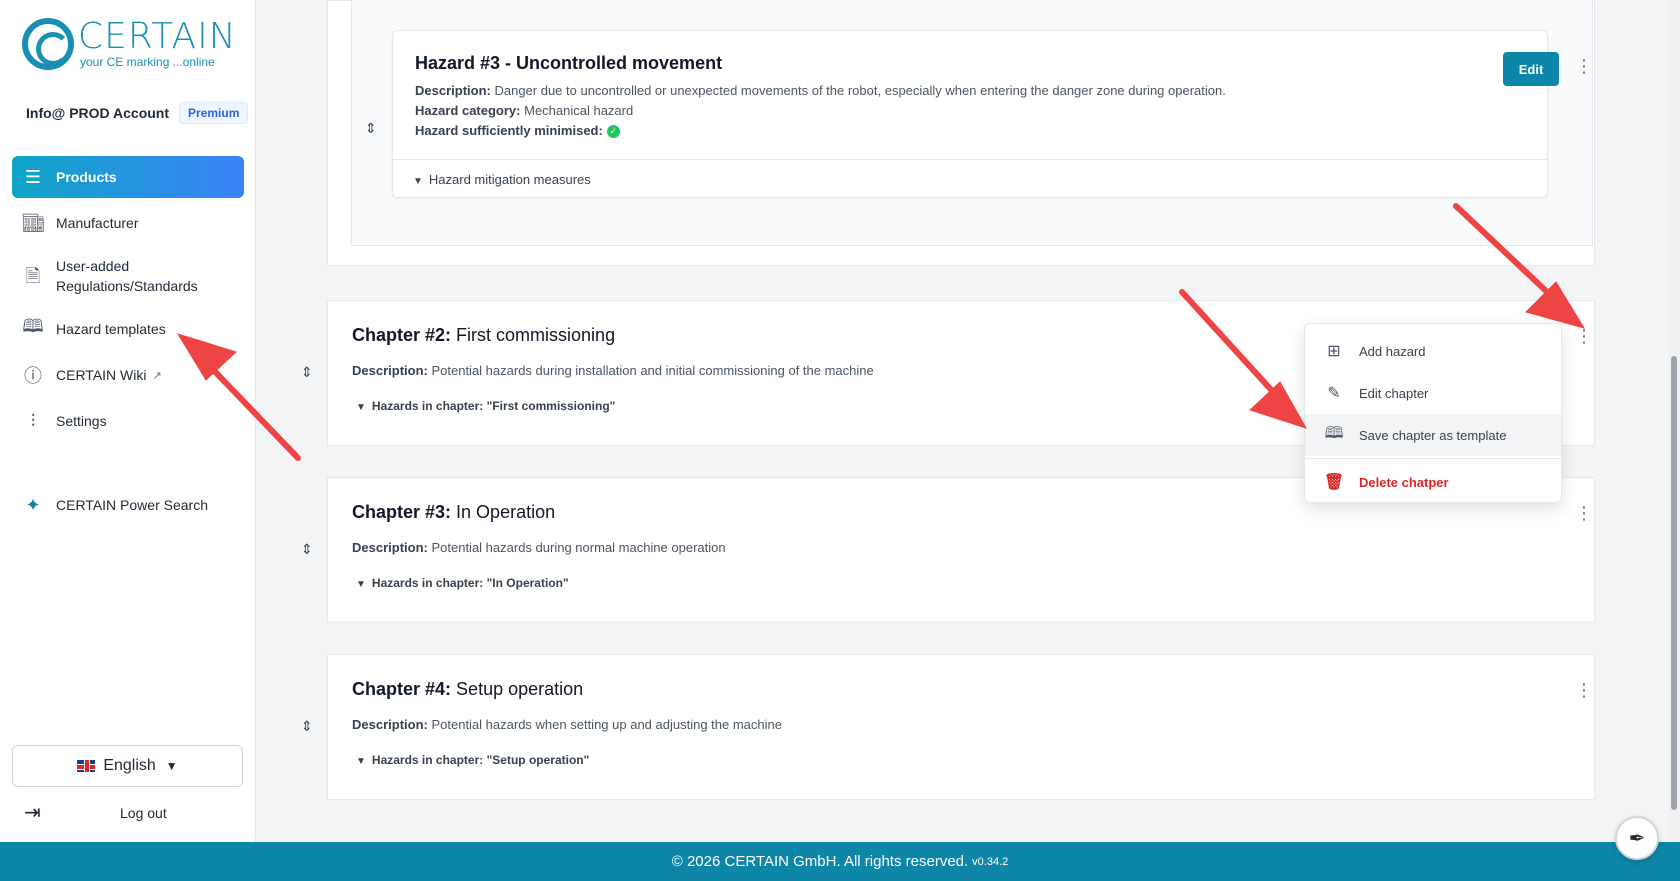  I want to click on info-icon: ⓘ, so click(33, 376).